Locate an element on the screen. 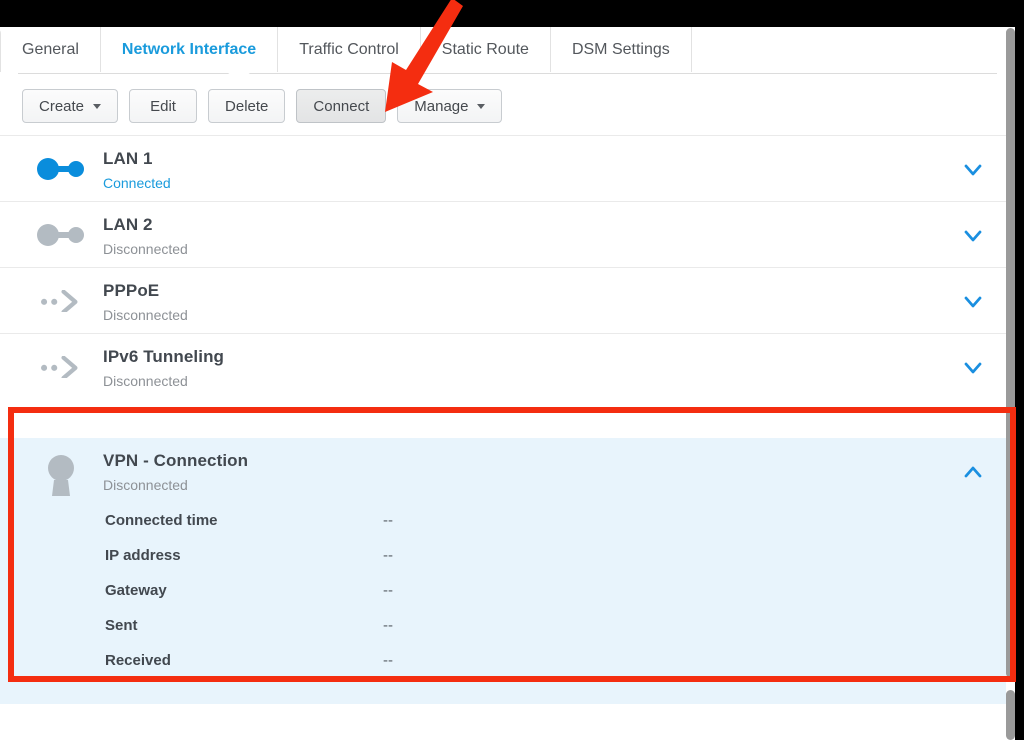 This screenshot has height=740, width=1024. chevron-up-icon is located at coordinates (973, 472).